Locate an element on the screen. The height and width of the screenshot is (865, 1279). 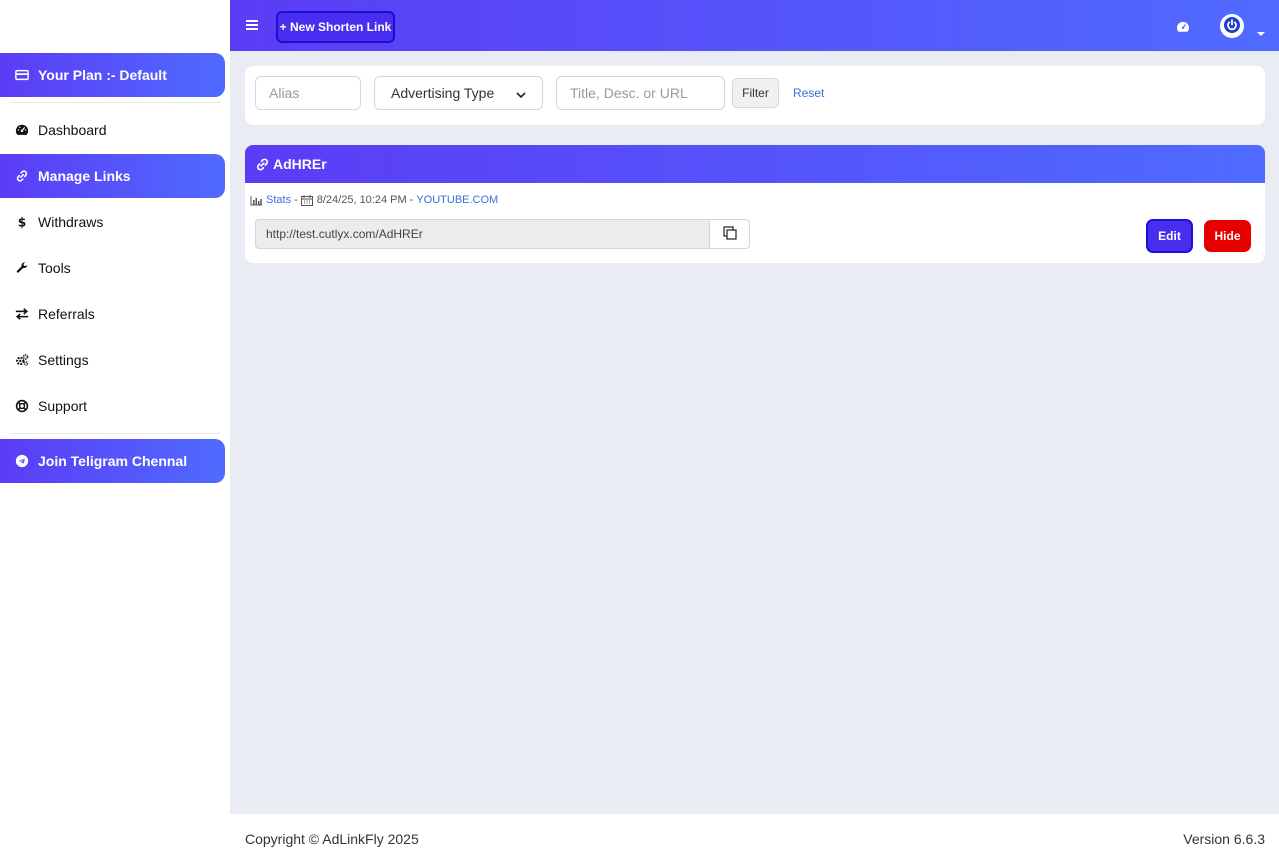
alias-input: Alias is located at coordinates (308, 93).